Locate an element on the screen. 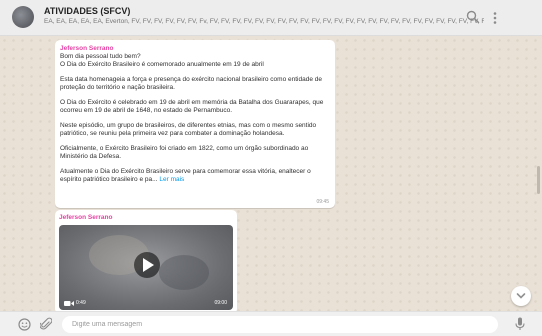  message-composer is located at coordinates (271, 323).